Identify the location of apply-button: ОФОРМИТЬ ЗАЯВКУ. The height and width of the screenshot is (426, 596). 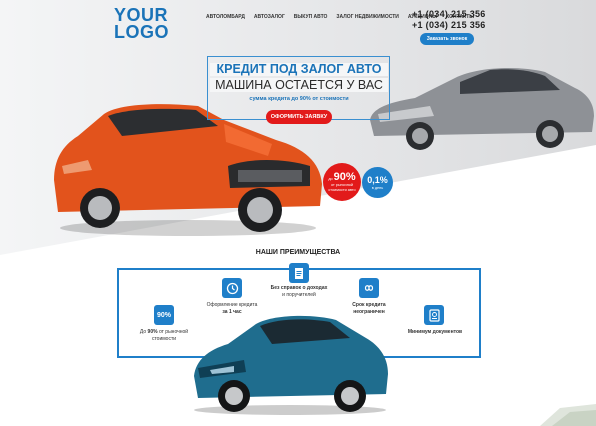
(299, 117).